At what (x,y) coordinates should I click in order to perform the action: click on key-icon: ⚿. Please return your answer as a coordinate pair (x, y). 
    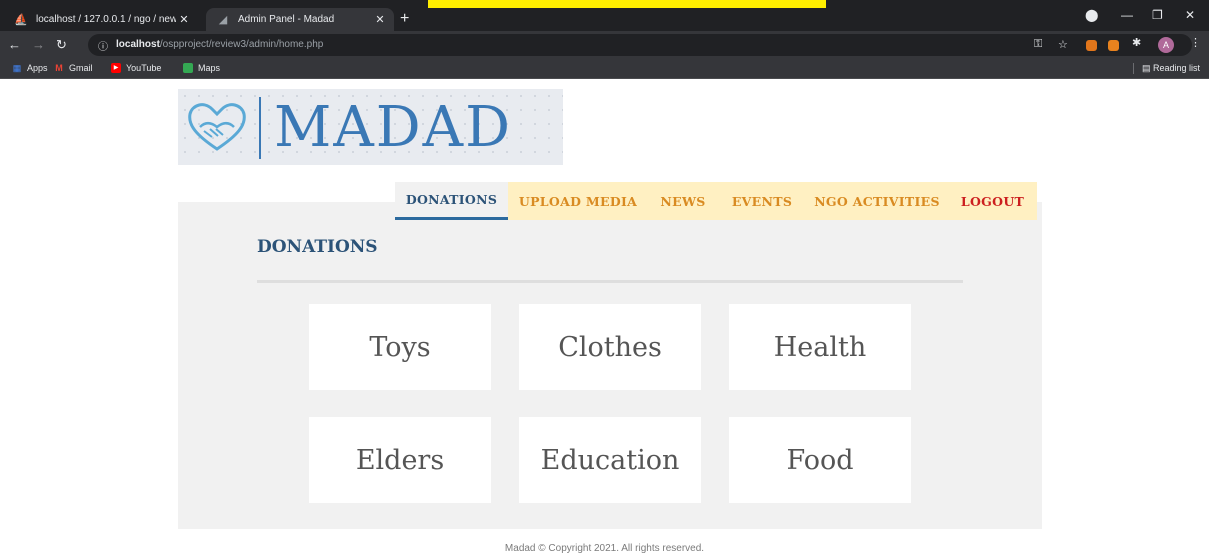
    Looking at the image, I should click on (1038, 44).